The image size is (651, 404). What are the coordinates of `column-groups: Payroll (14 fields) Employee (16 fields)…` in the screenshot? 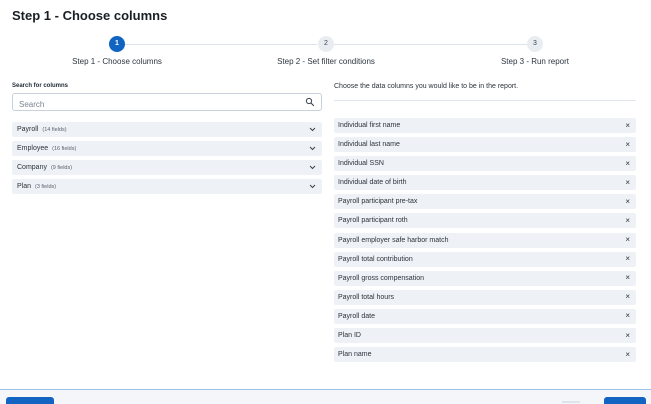 It's located at (167, 160).